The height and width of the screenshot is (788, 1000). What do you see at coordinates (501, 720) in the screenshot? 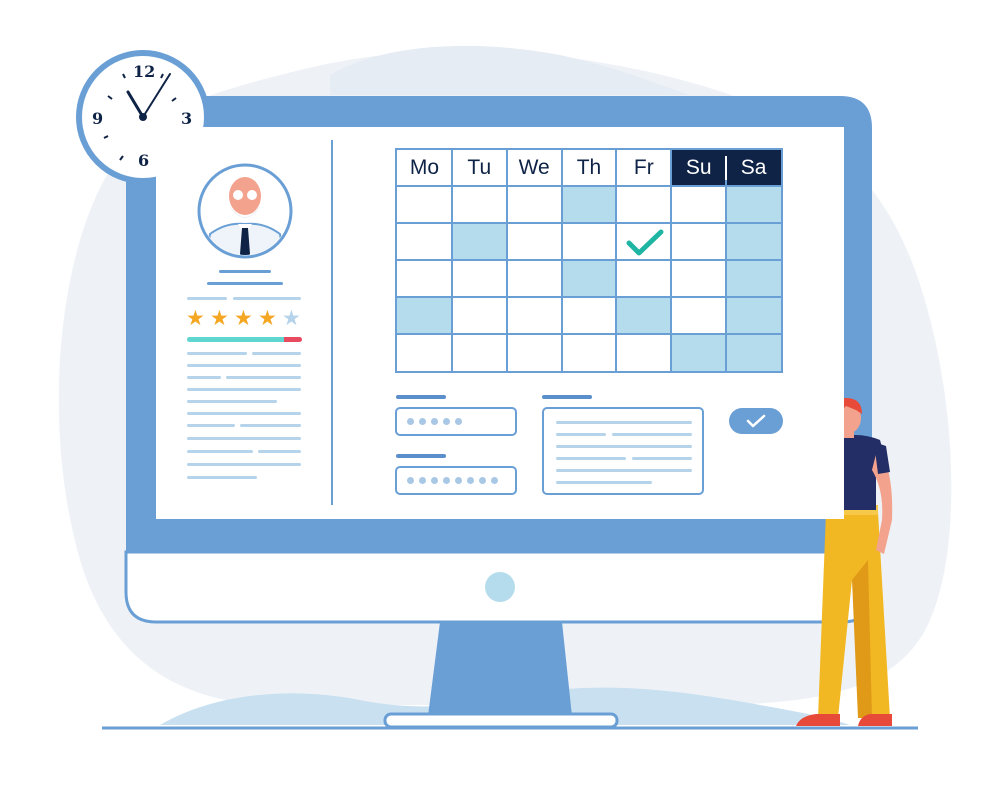
I see `monitor-base` at bounding box center [501, 720].